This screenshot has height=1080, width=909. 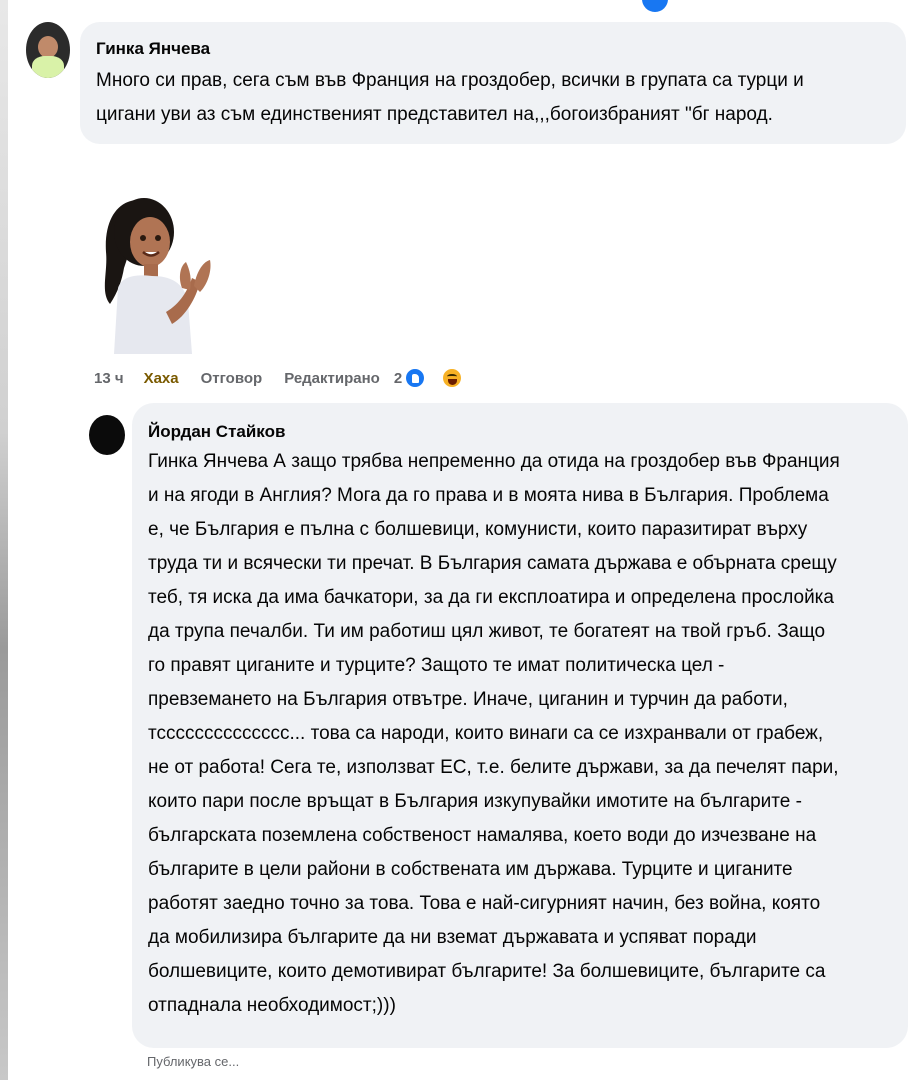 What do you see at coordinates (398, 378) in the screenshot?
I see `reactions-count: 2` at bounding box center [398, 378].